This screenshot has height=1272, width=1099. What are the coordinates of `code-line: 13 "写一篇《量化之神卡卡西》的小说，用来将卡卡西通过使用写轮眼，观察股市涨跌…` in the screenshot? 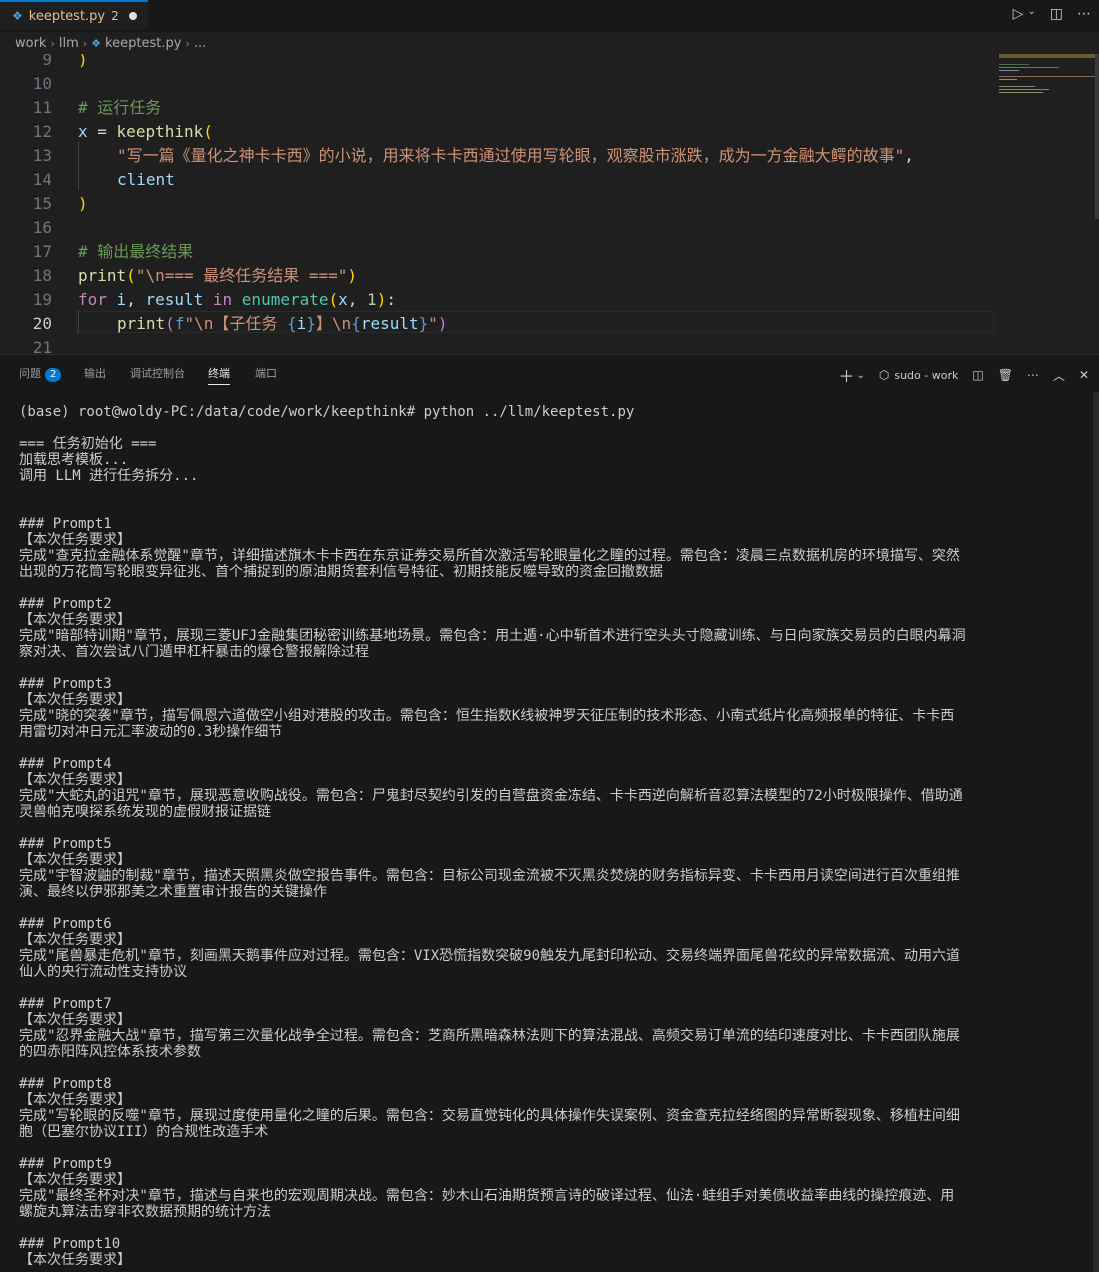 It's located at (500, 156).